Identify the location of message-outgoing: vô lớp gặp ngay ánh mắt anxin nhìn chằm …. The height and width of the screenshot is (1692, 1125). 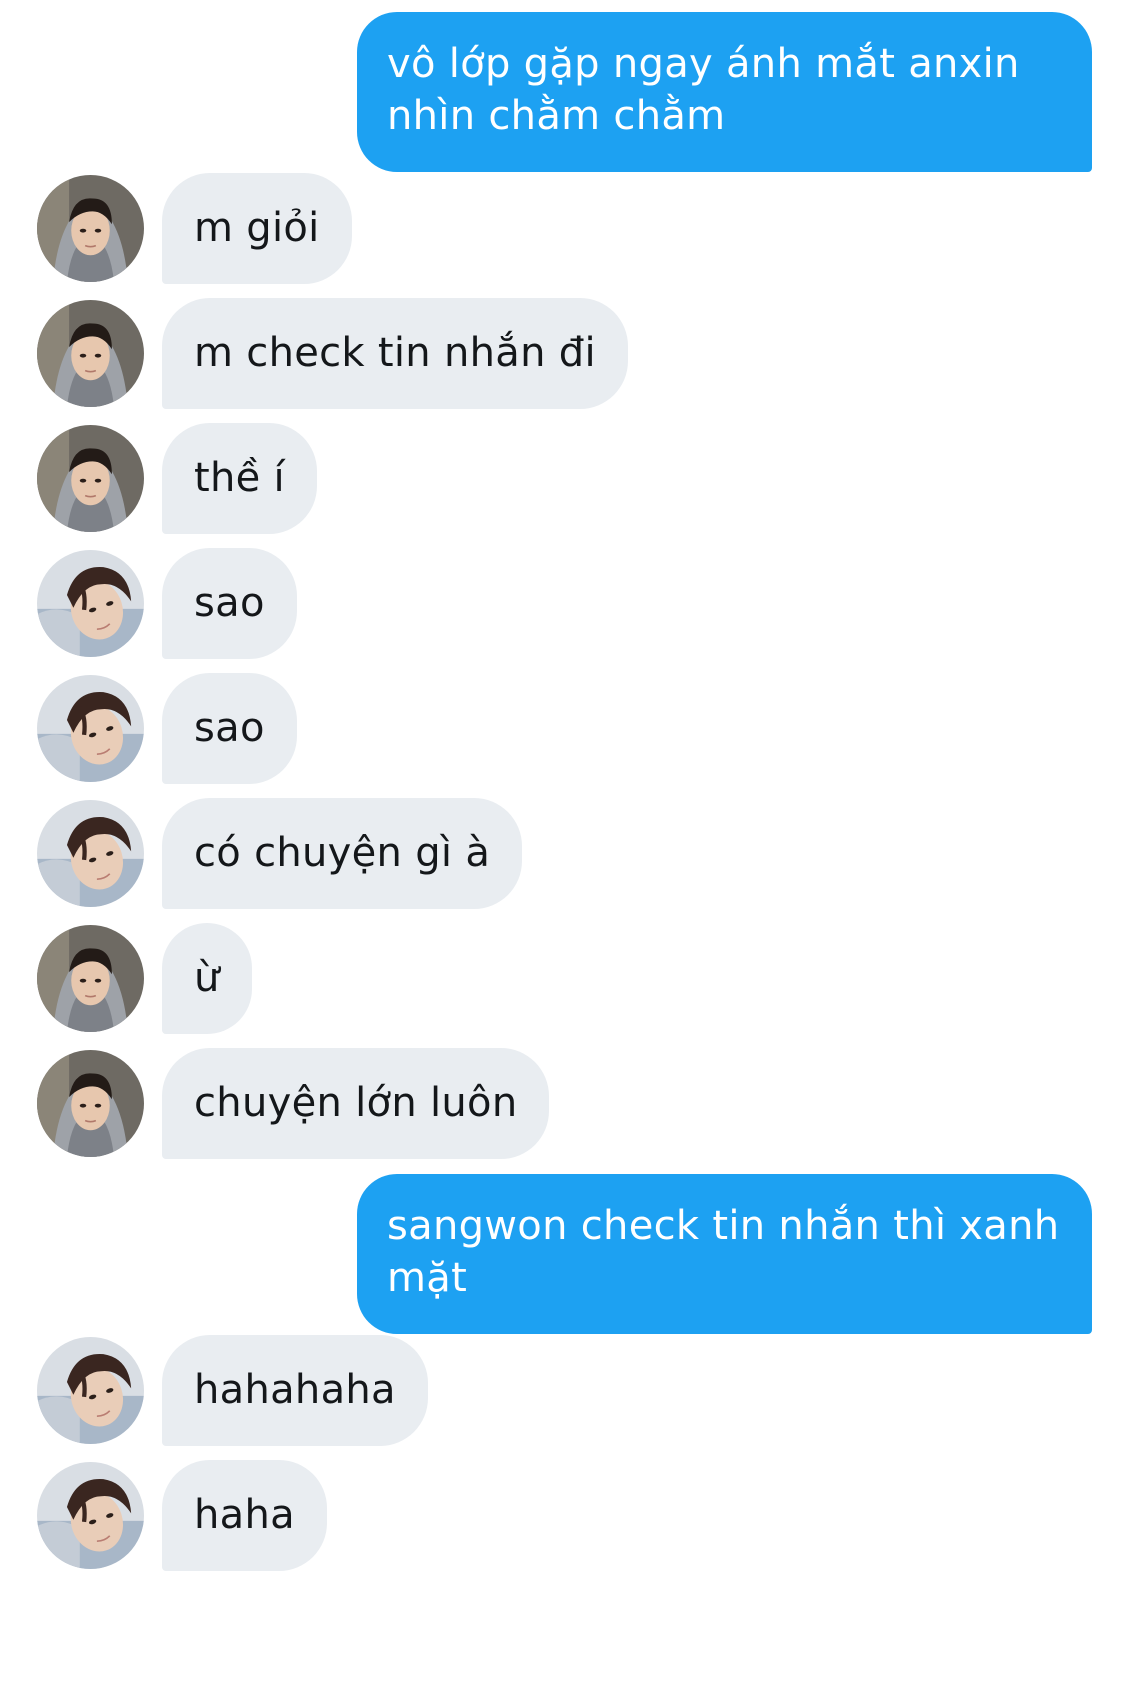
(562, 92).